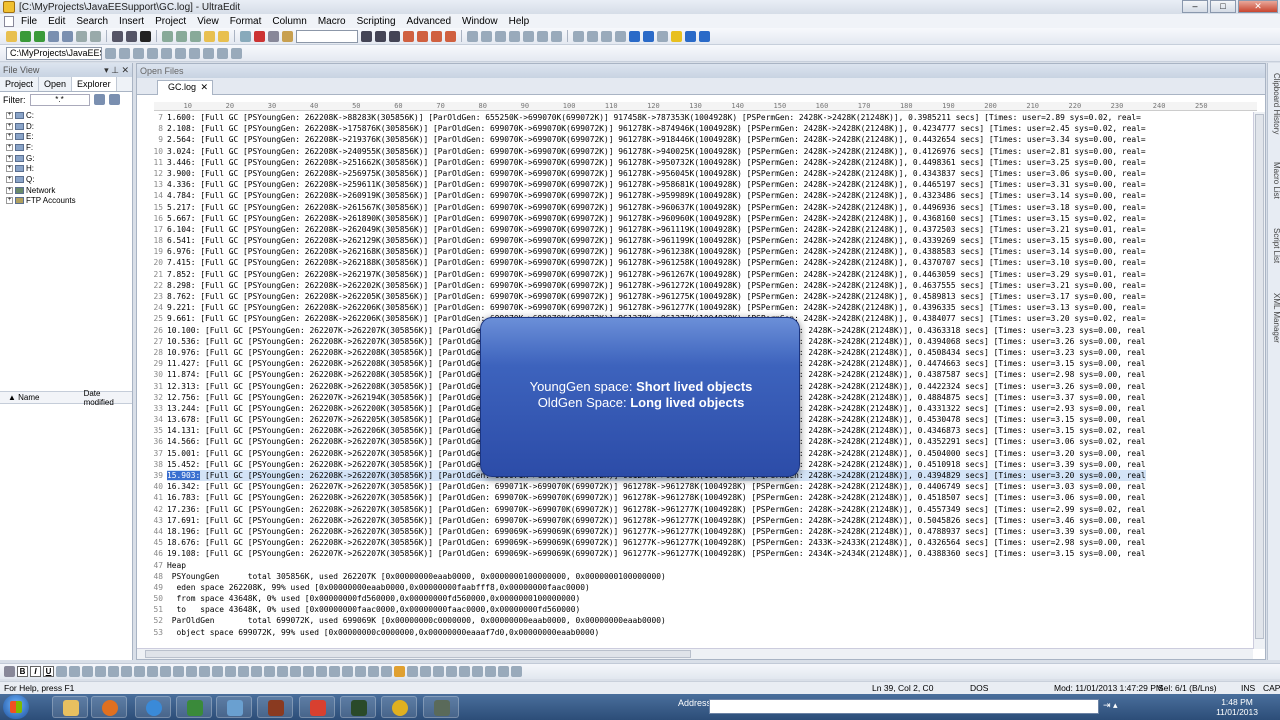 Image resolution: width=1280 pixels, height=720 pixels. Describe the element at coordinates (22, 671) in the screenshot. I see `bold-icon: B` at that location.